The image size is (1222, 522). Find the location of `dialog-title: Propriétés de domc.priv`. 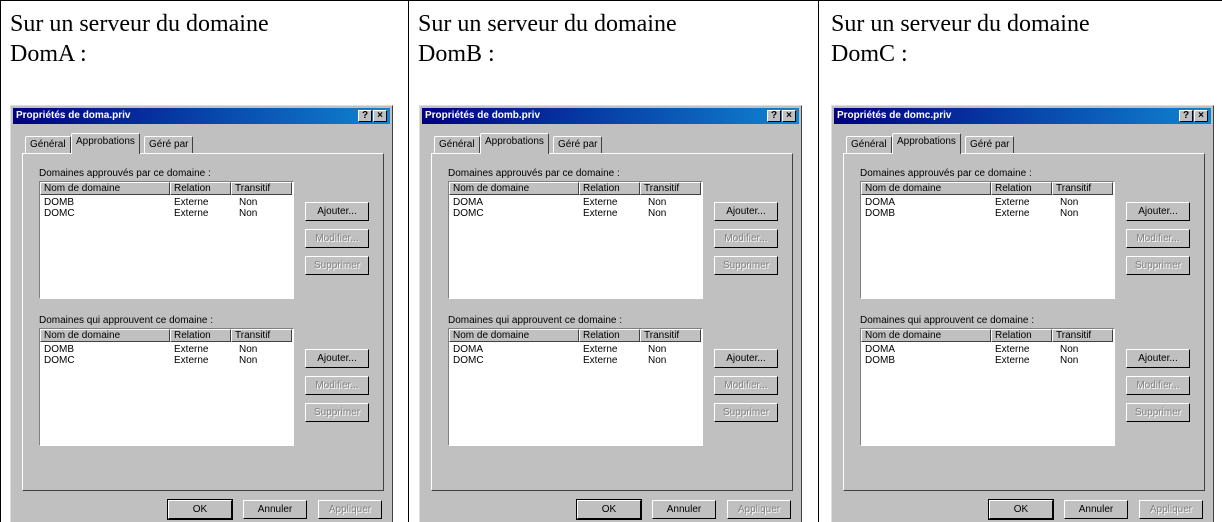

dialog-title: Propriétés de domc.priv is located at coordinates (894, 115).